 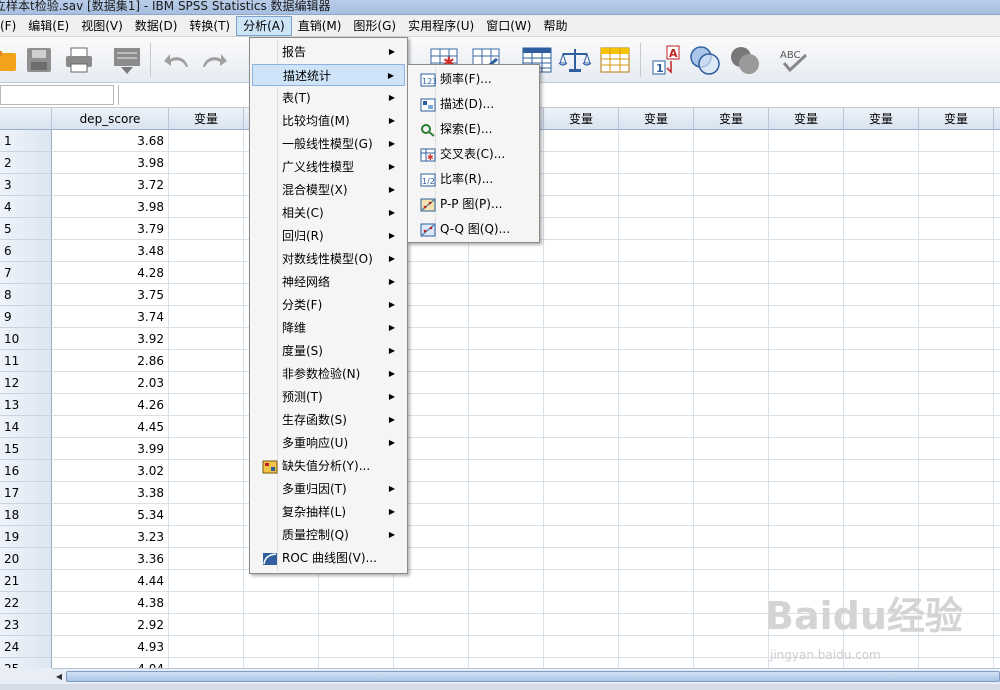 I want to click on menu-help: 帮助, so click(x=555, y=26).